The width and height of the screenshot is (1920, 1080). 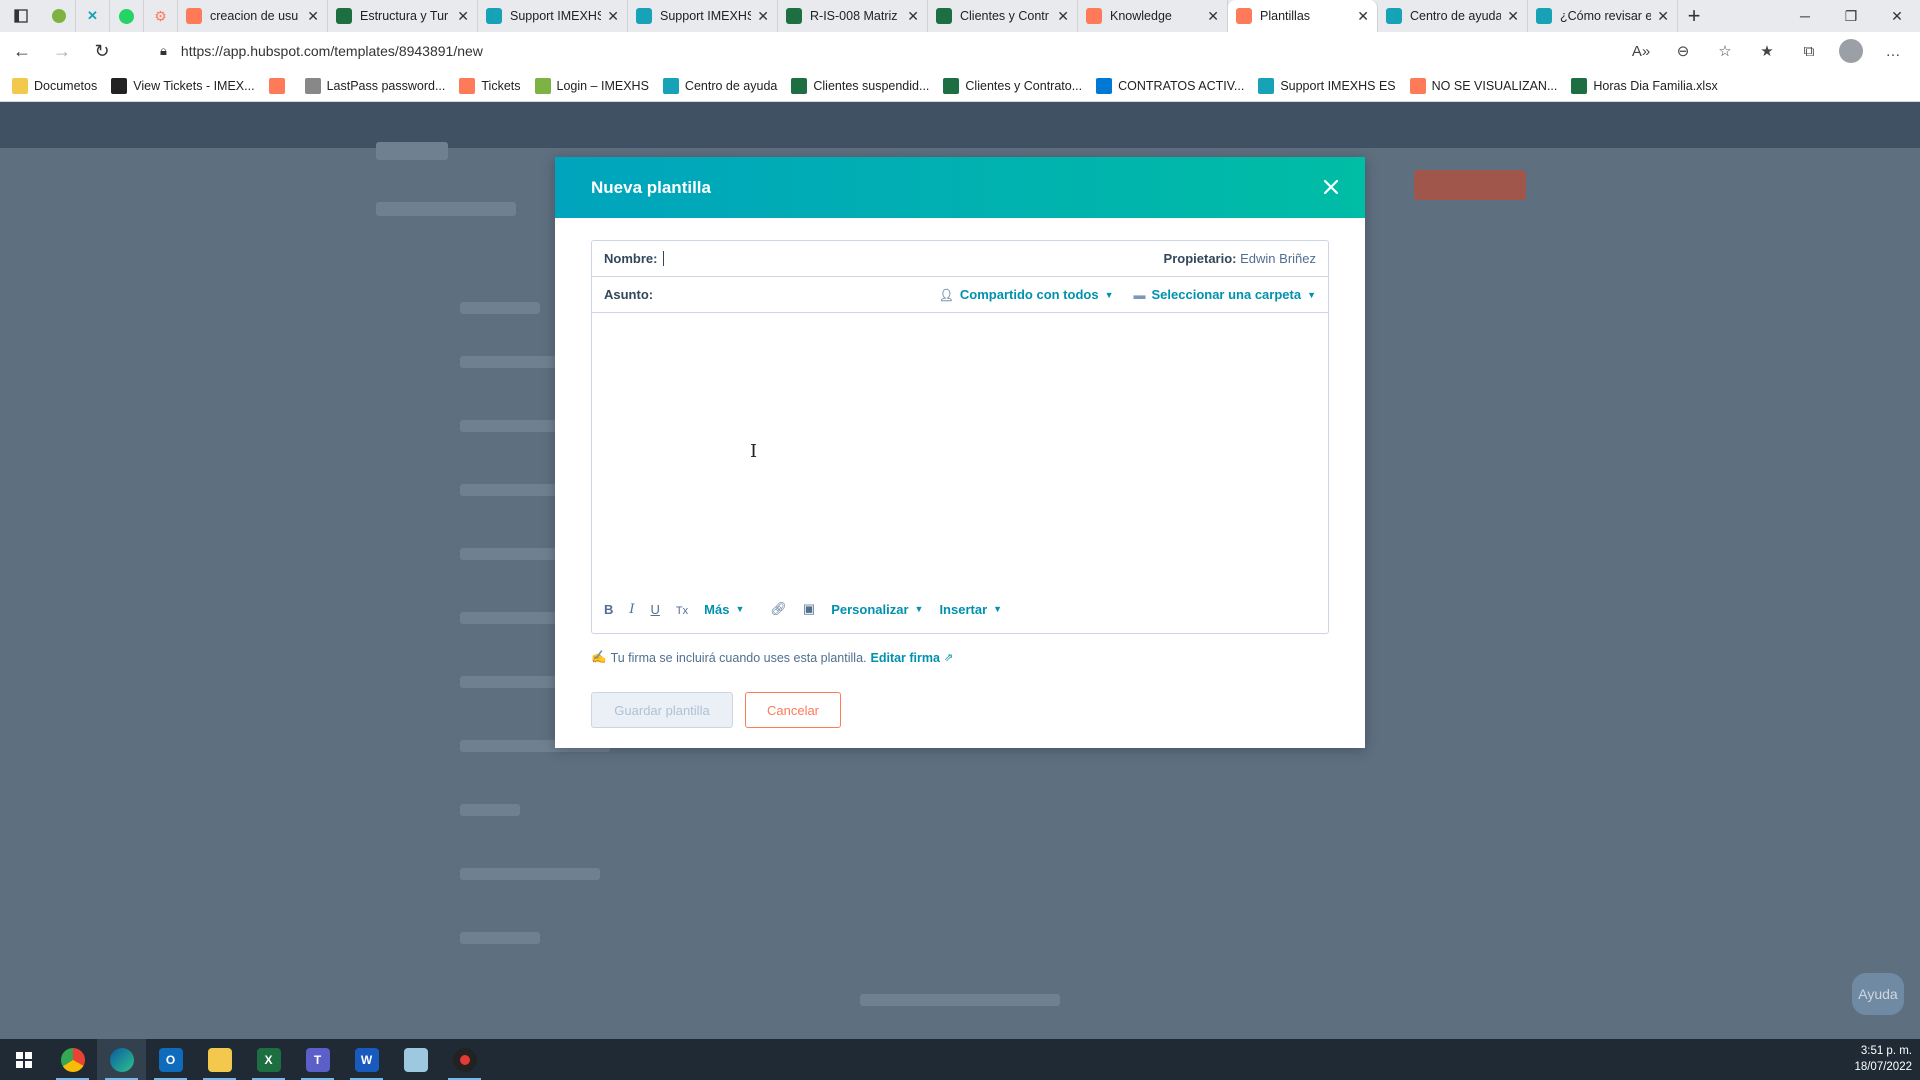 What do you see at coordinates (1603, 16) in the screenshot?
I see `browser-tab: ¿Cómo revisar e ✕` at bounding box center [1603, 16].